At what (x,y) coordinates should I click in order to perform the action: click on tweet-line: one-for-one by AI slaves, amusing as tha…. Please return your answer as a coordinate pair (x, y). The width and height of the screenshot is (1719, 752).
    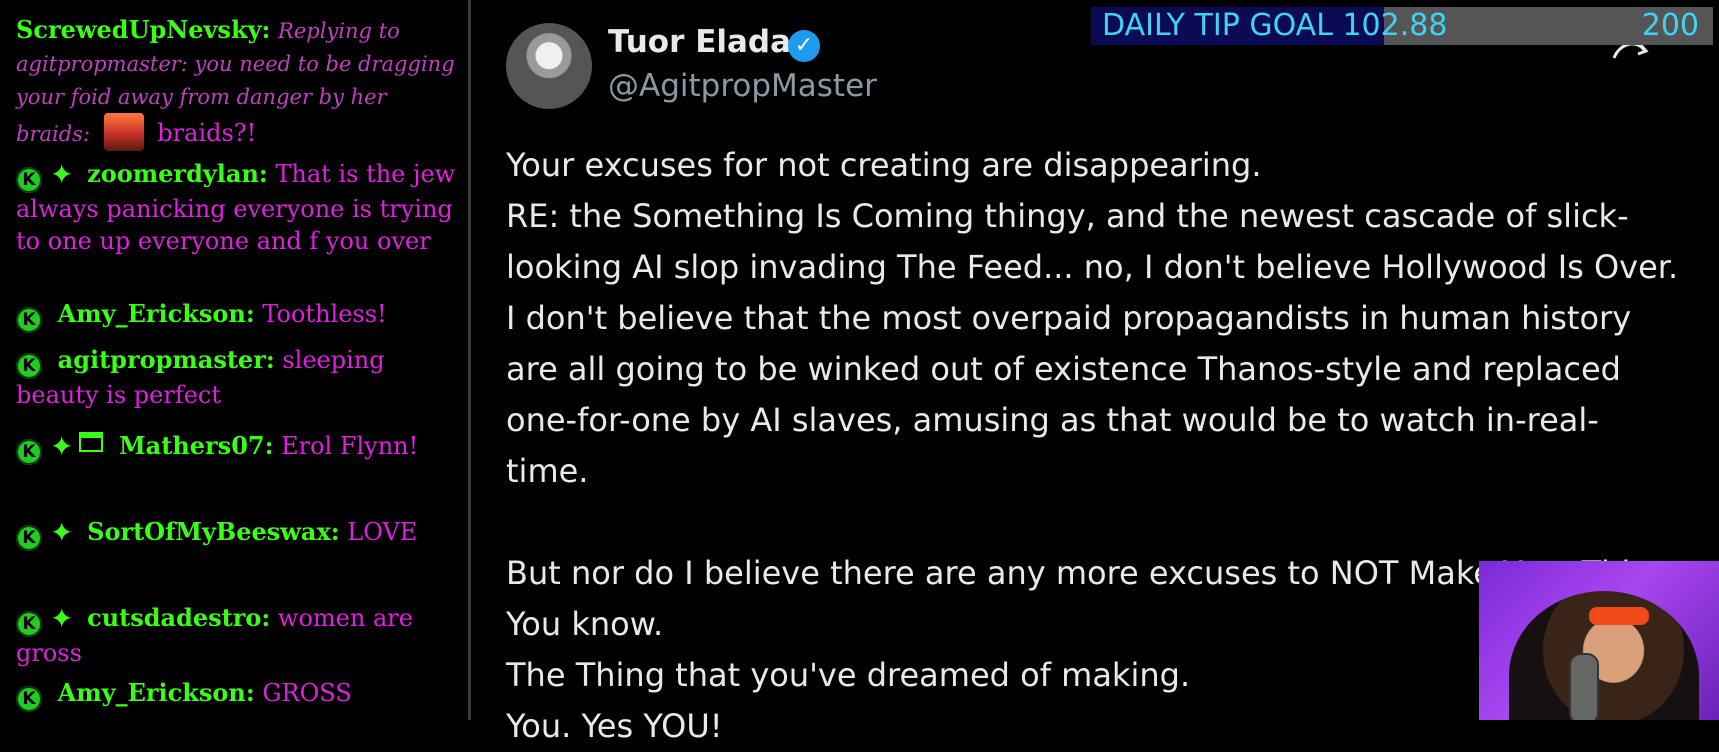
    Looking at the image, I should click on (1052, 420).